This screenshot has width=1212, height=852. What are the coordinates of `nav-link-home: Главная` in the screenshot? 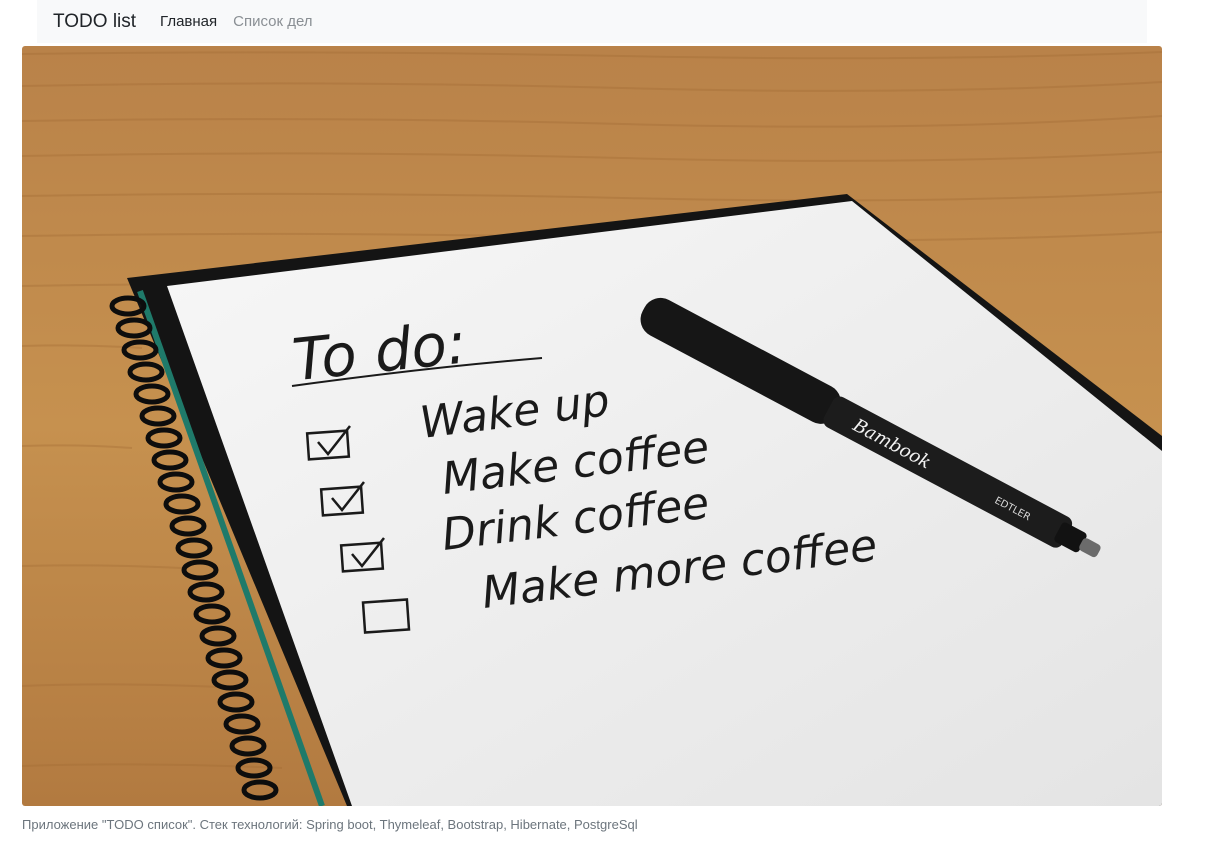 It's located at (188, 21).